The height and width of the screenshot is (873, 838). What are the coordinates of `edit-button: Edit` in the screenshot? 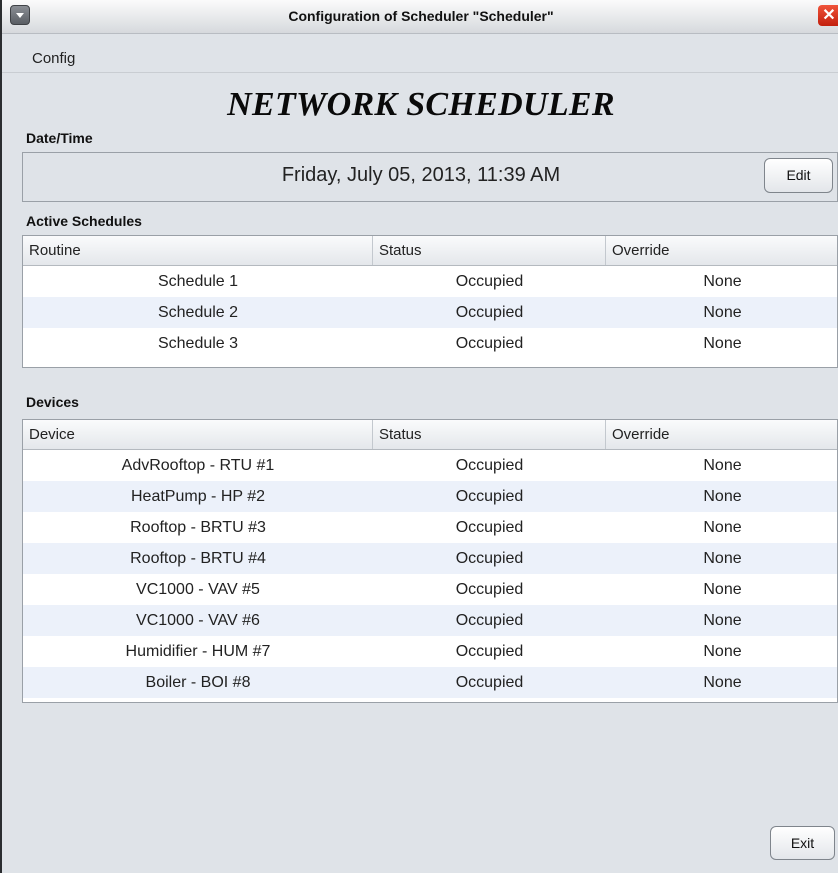 It's located at (798, 175).